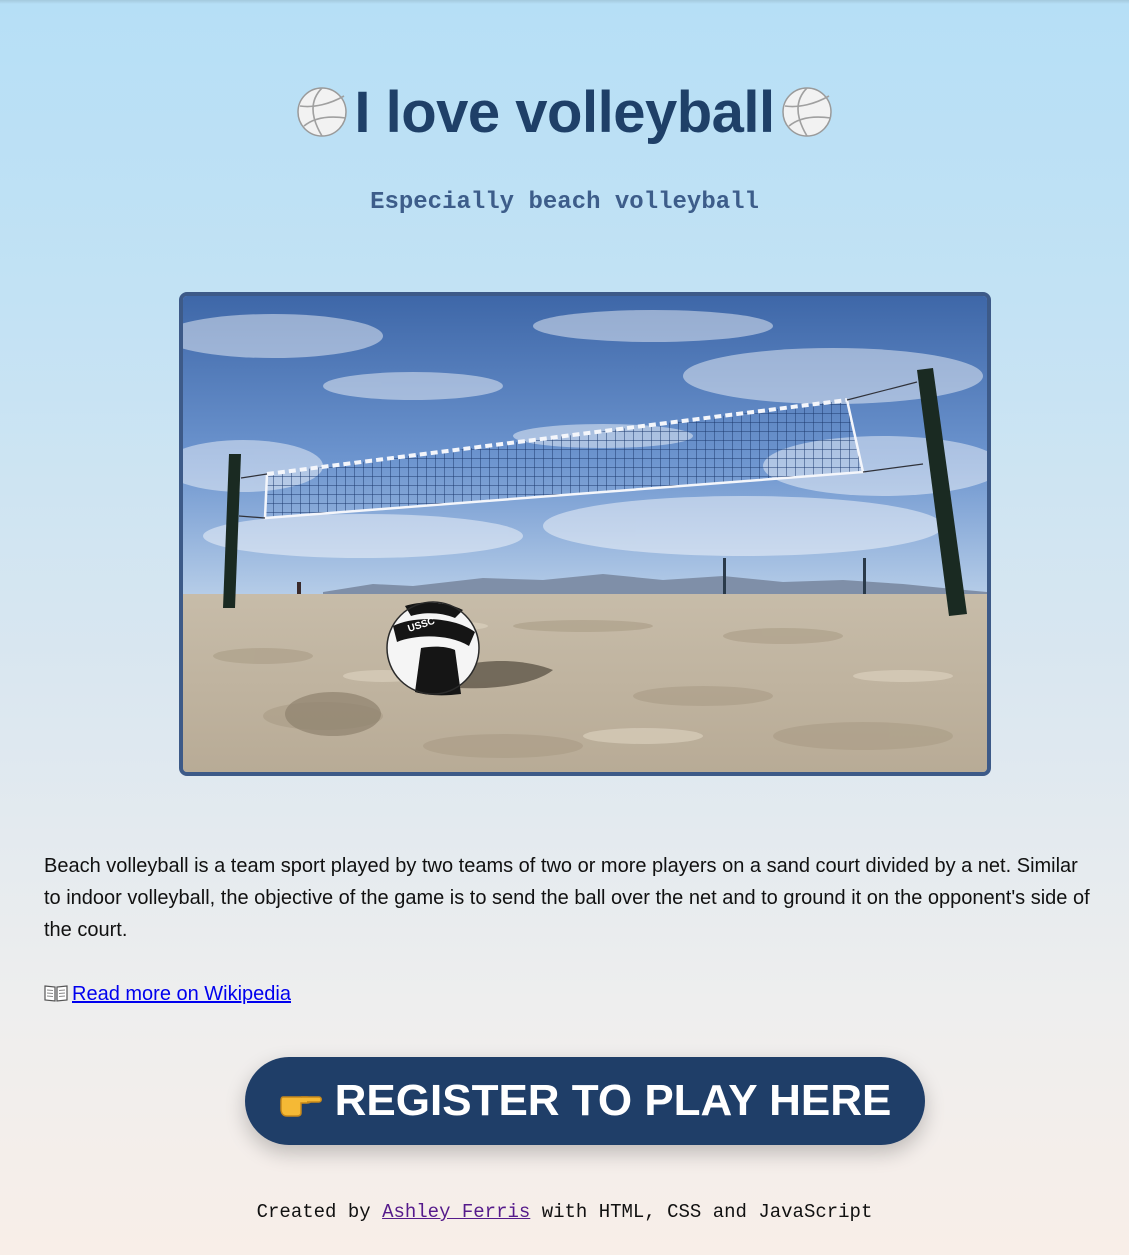 This screenshot has width=1129, height=1255. Describe the element at coordinates (456, 1212) in the screenshot. I see `author-link: Ashley Ferris` at that location.